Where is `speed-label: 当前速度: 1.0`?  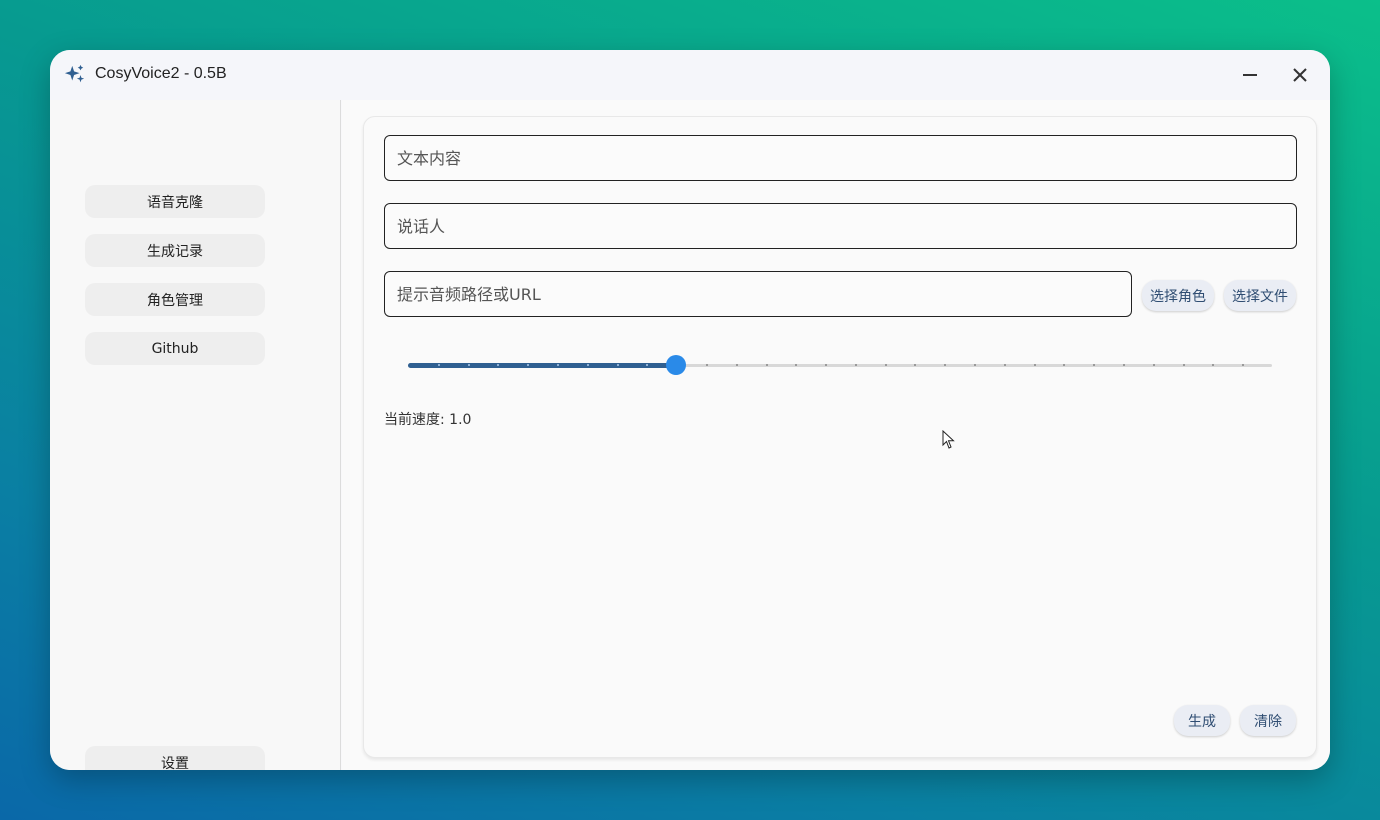 speed-label: 当前速度: 1.0 is located at coordinates (428, 420).